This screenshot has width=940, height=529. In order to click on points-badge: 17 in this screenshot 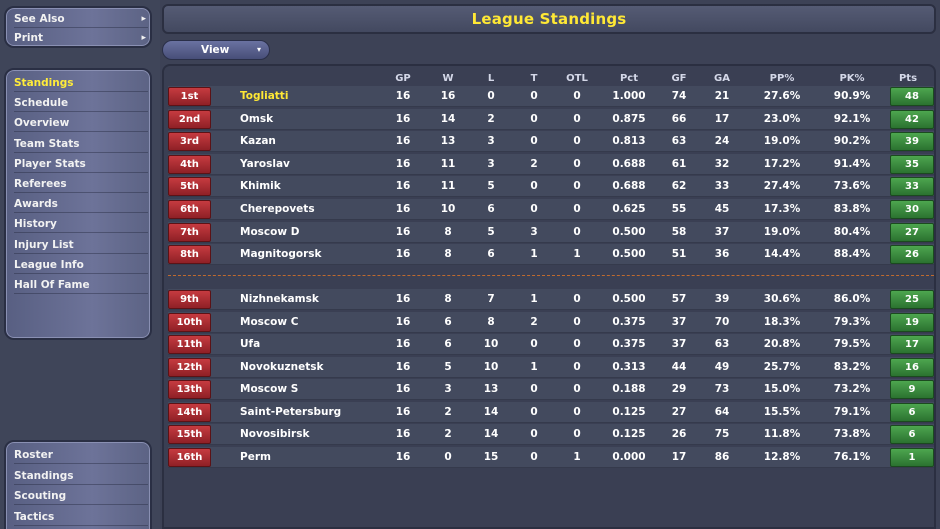, I will do `click(912, 344)`.